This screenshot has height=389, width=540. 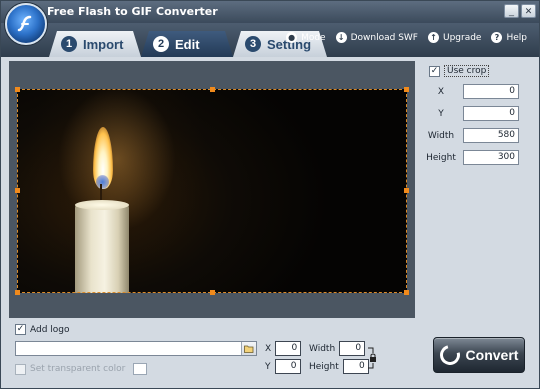 I want to click on crop-width-input: 580, so click(x=491, y=135).